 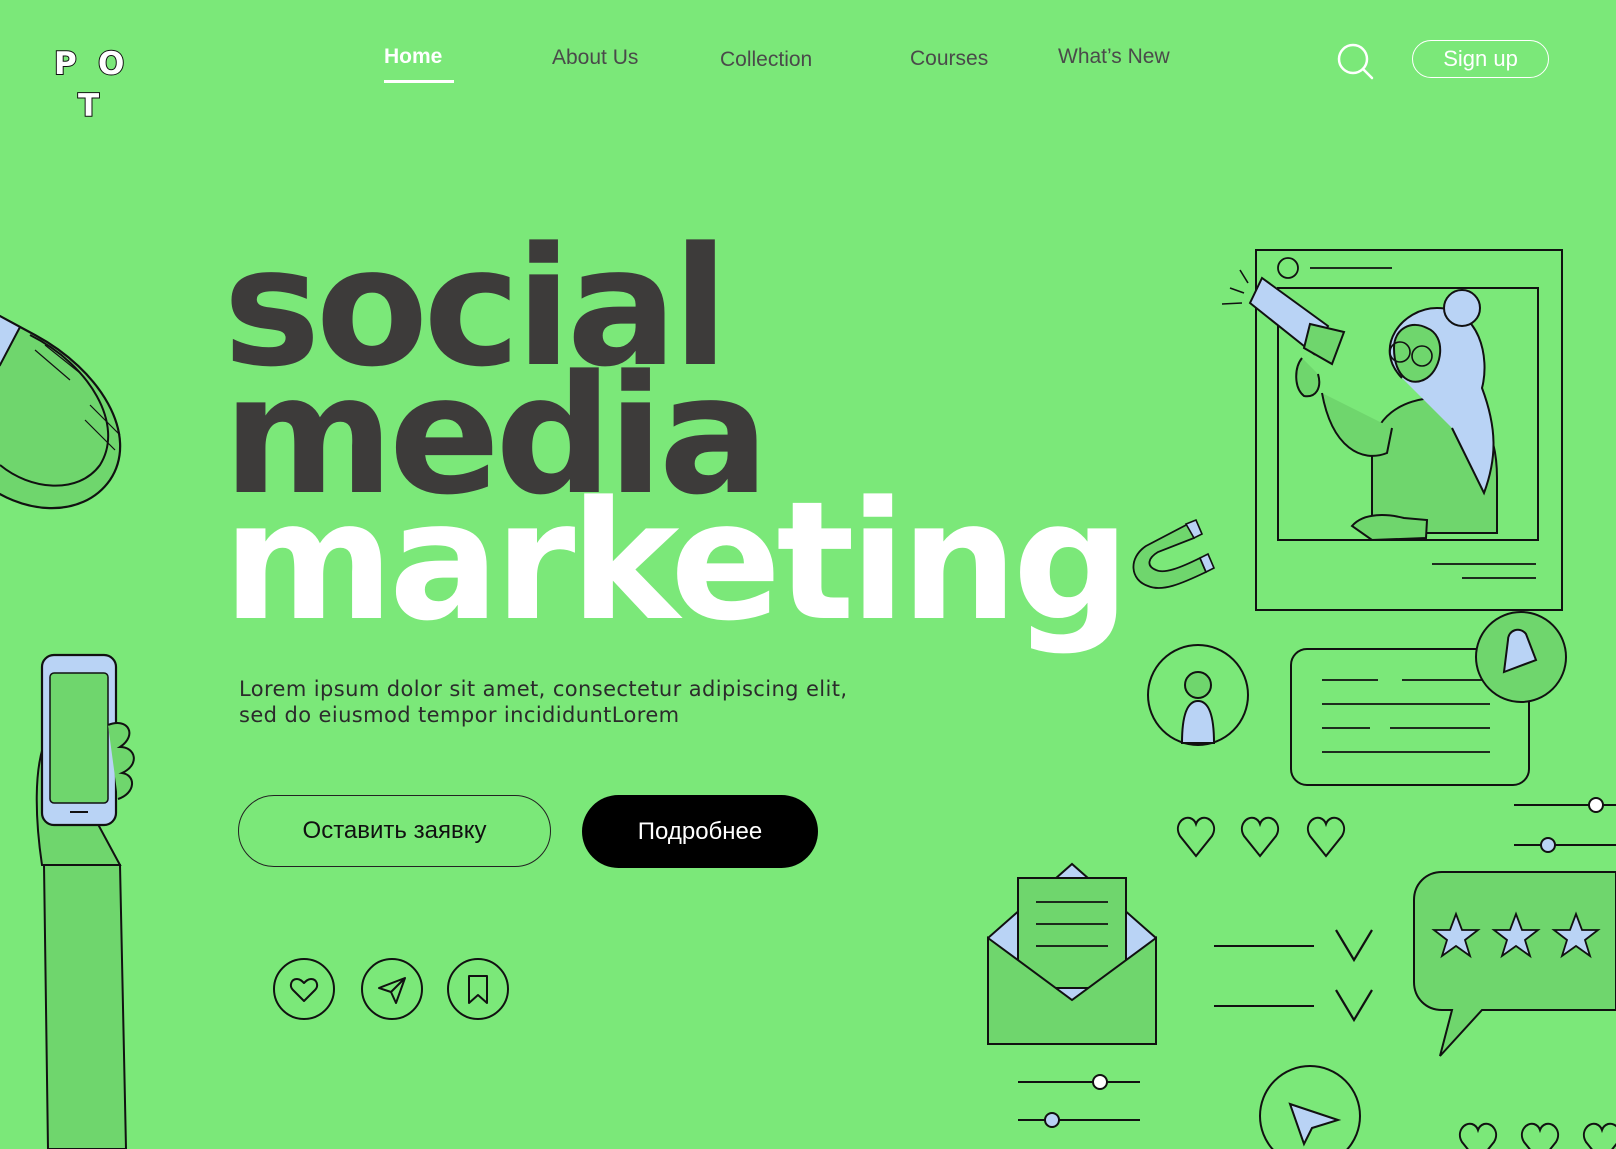 I want to click on leave-request-button: Оставить заявку, so click(x=394, y=831).